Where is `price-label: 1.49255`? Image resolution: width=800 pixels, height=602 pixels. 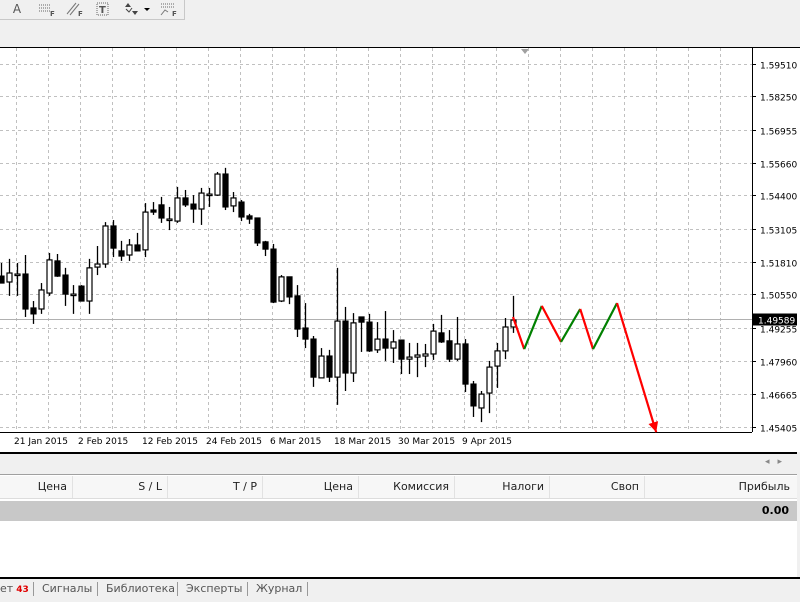 price-label: 1.49255 is located at coordinates (778, 331).